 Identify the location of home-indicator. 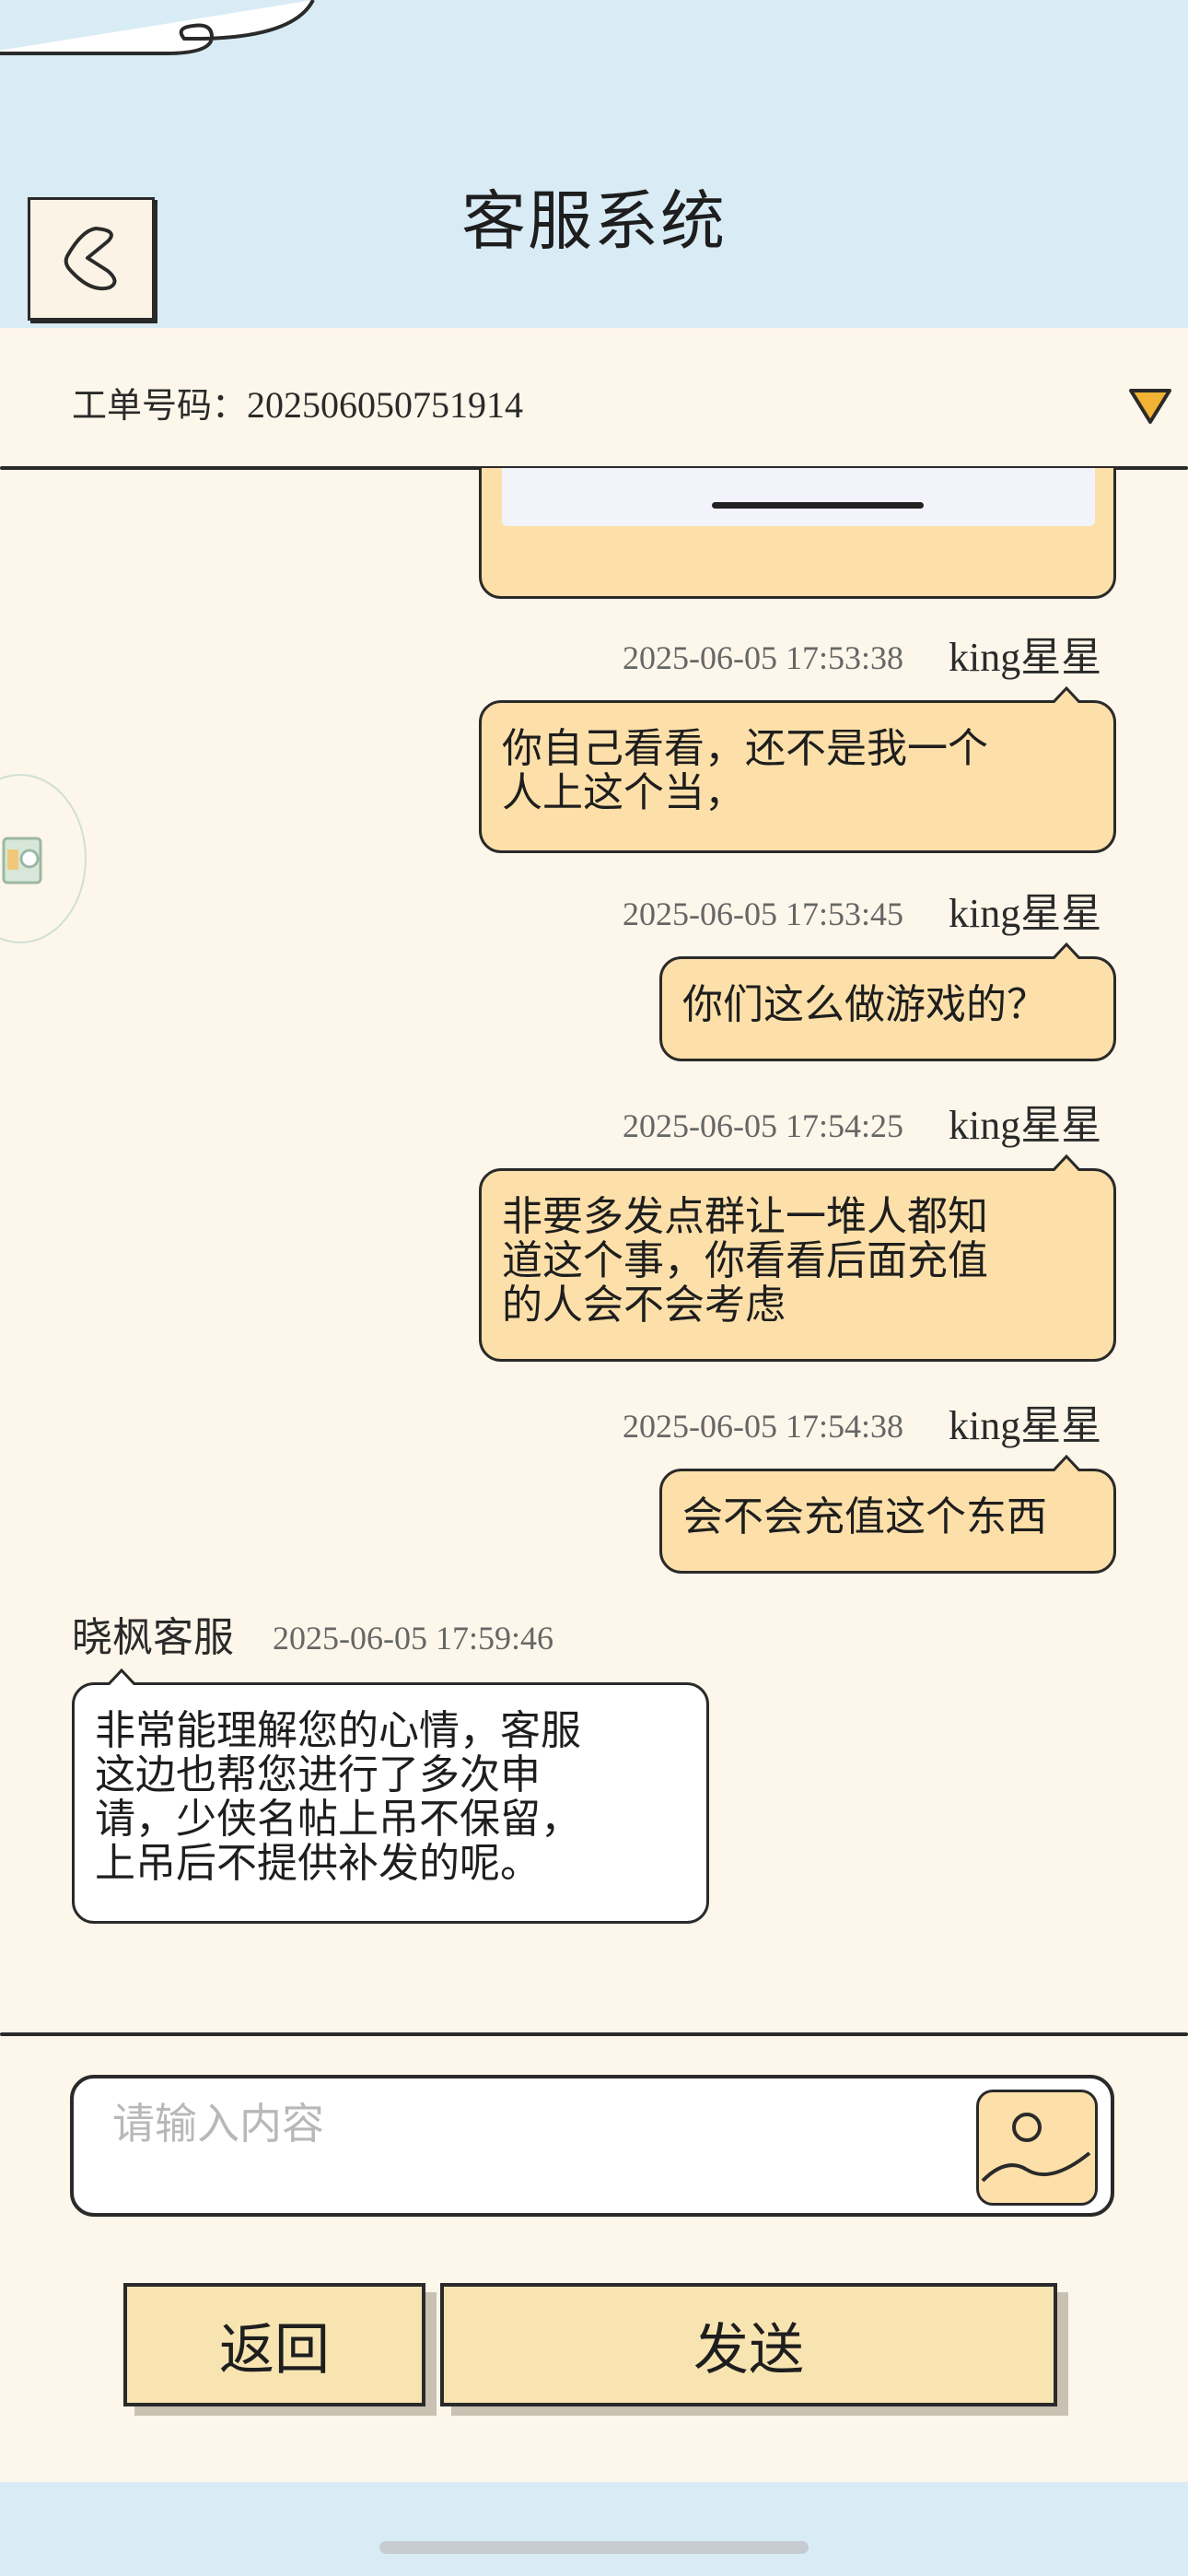
(594, 2547).